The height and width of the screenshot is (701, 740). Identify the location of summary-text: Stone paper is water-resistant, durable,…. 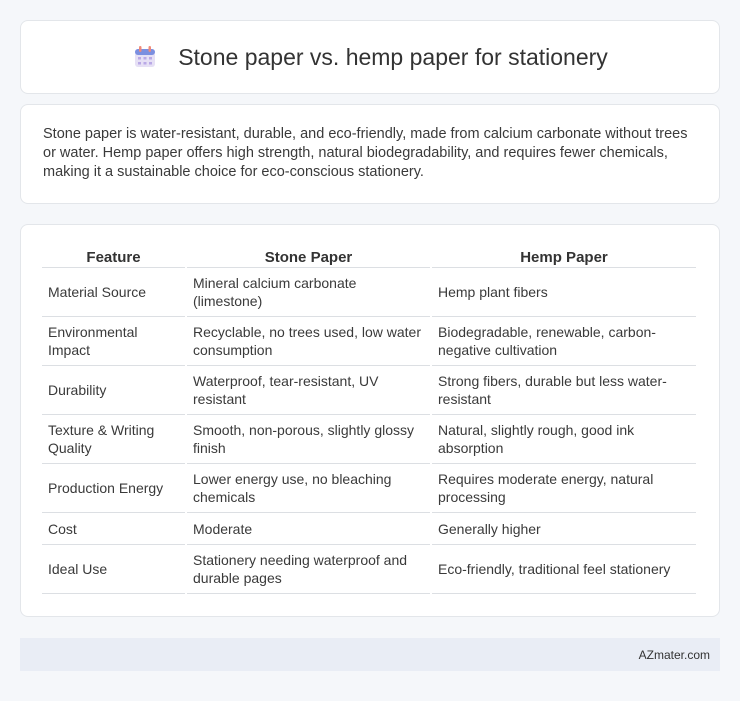
(365, 153).